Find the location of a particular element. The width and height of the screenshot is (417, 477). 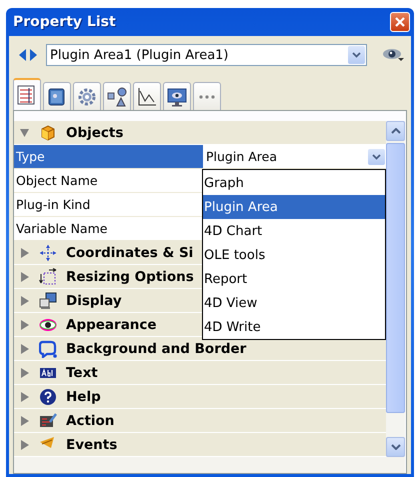

section-title: Events is located at coordinates (92, 444).